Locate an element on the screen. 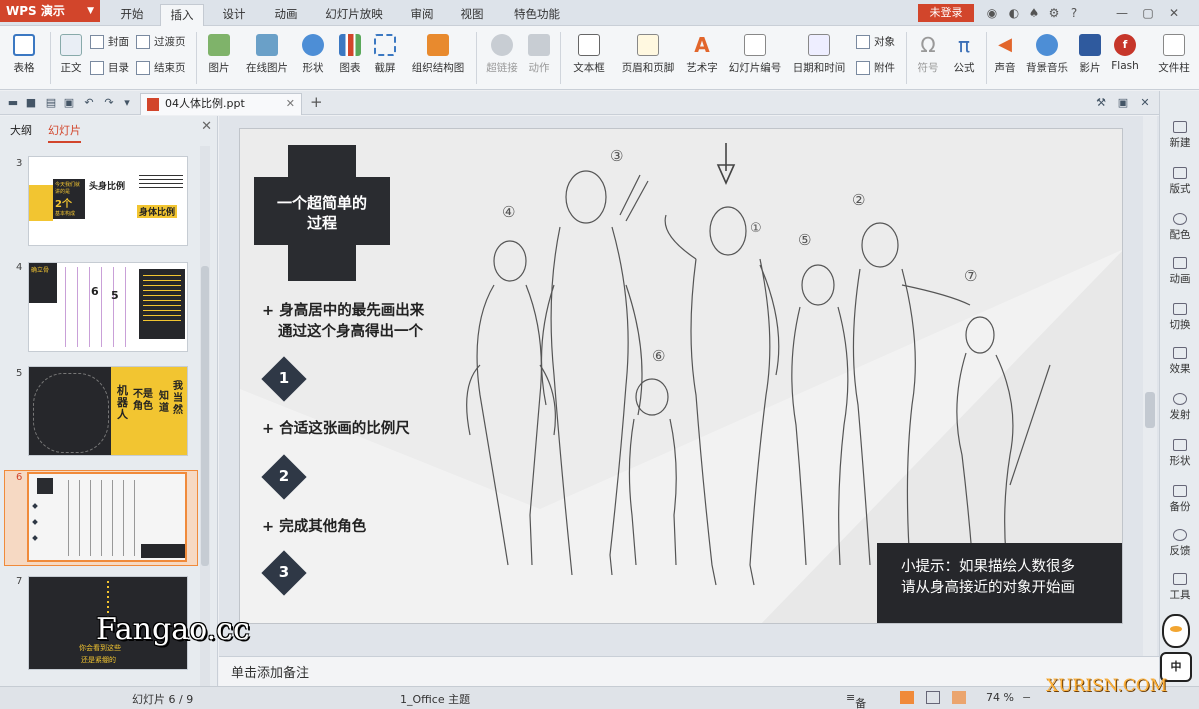 This screenshot has height=709, width=1199. yellow-block is located at coordinates (41, 203).